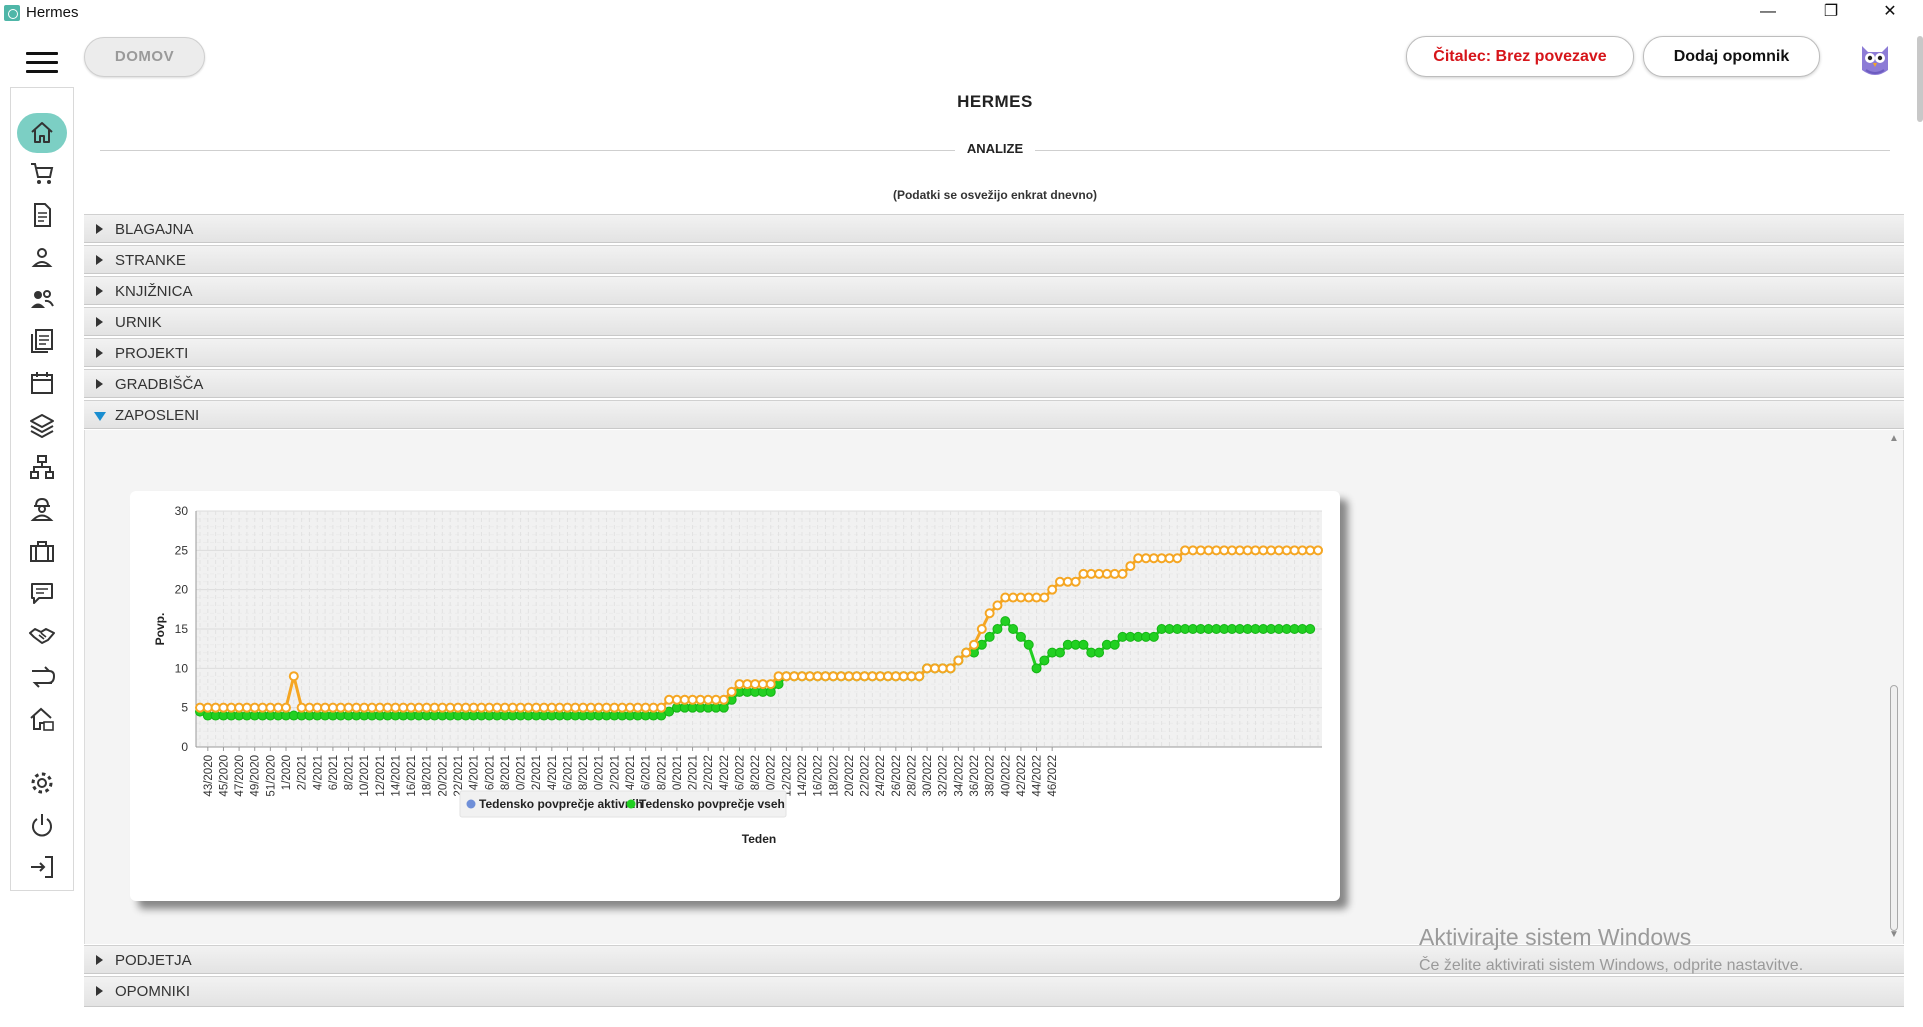  I want to click on restore-button: ❐, so click(1831, 13).